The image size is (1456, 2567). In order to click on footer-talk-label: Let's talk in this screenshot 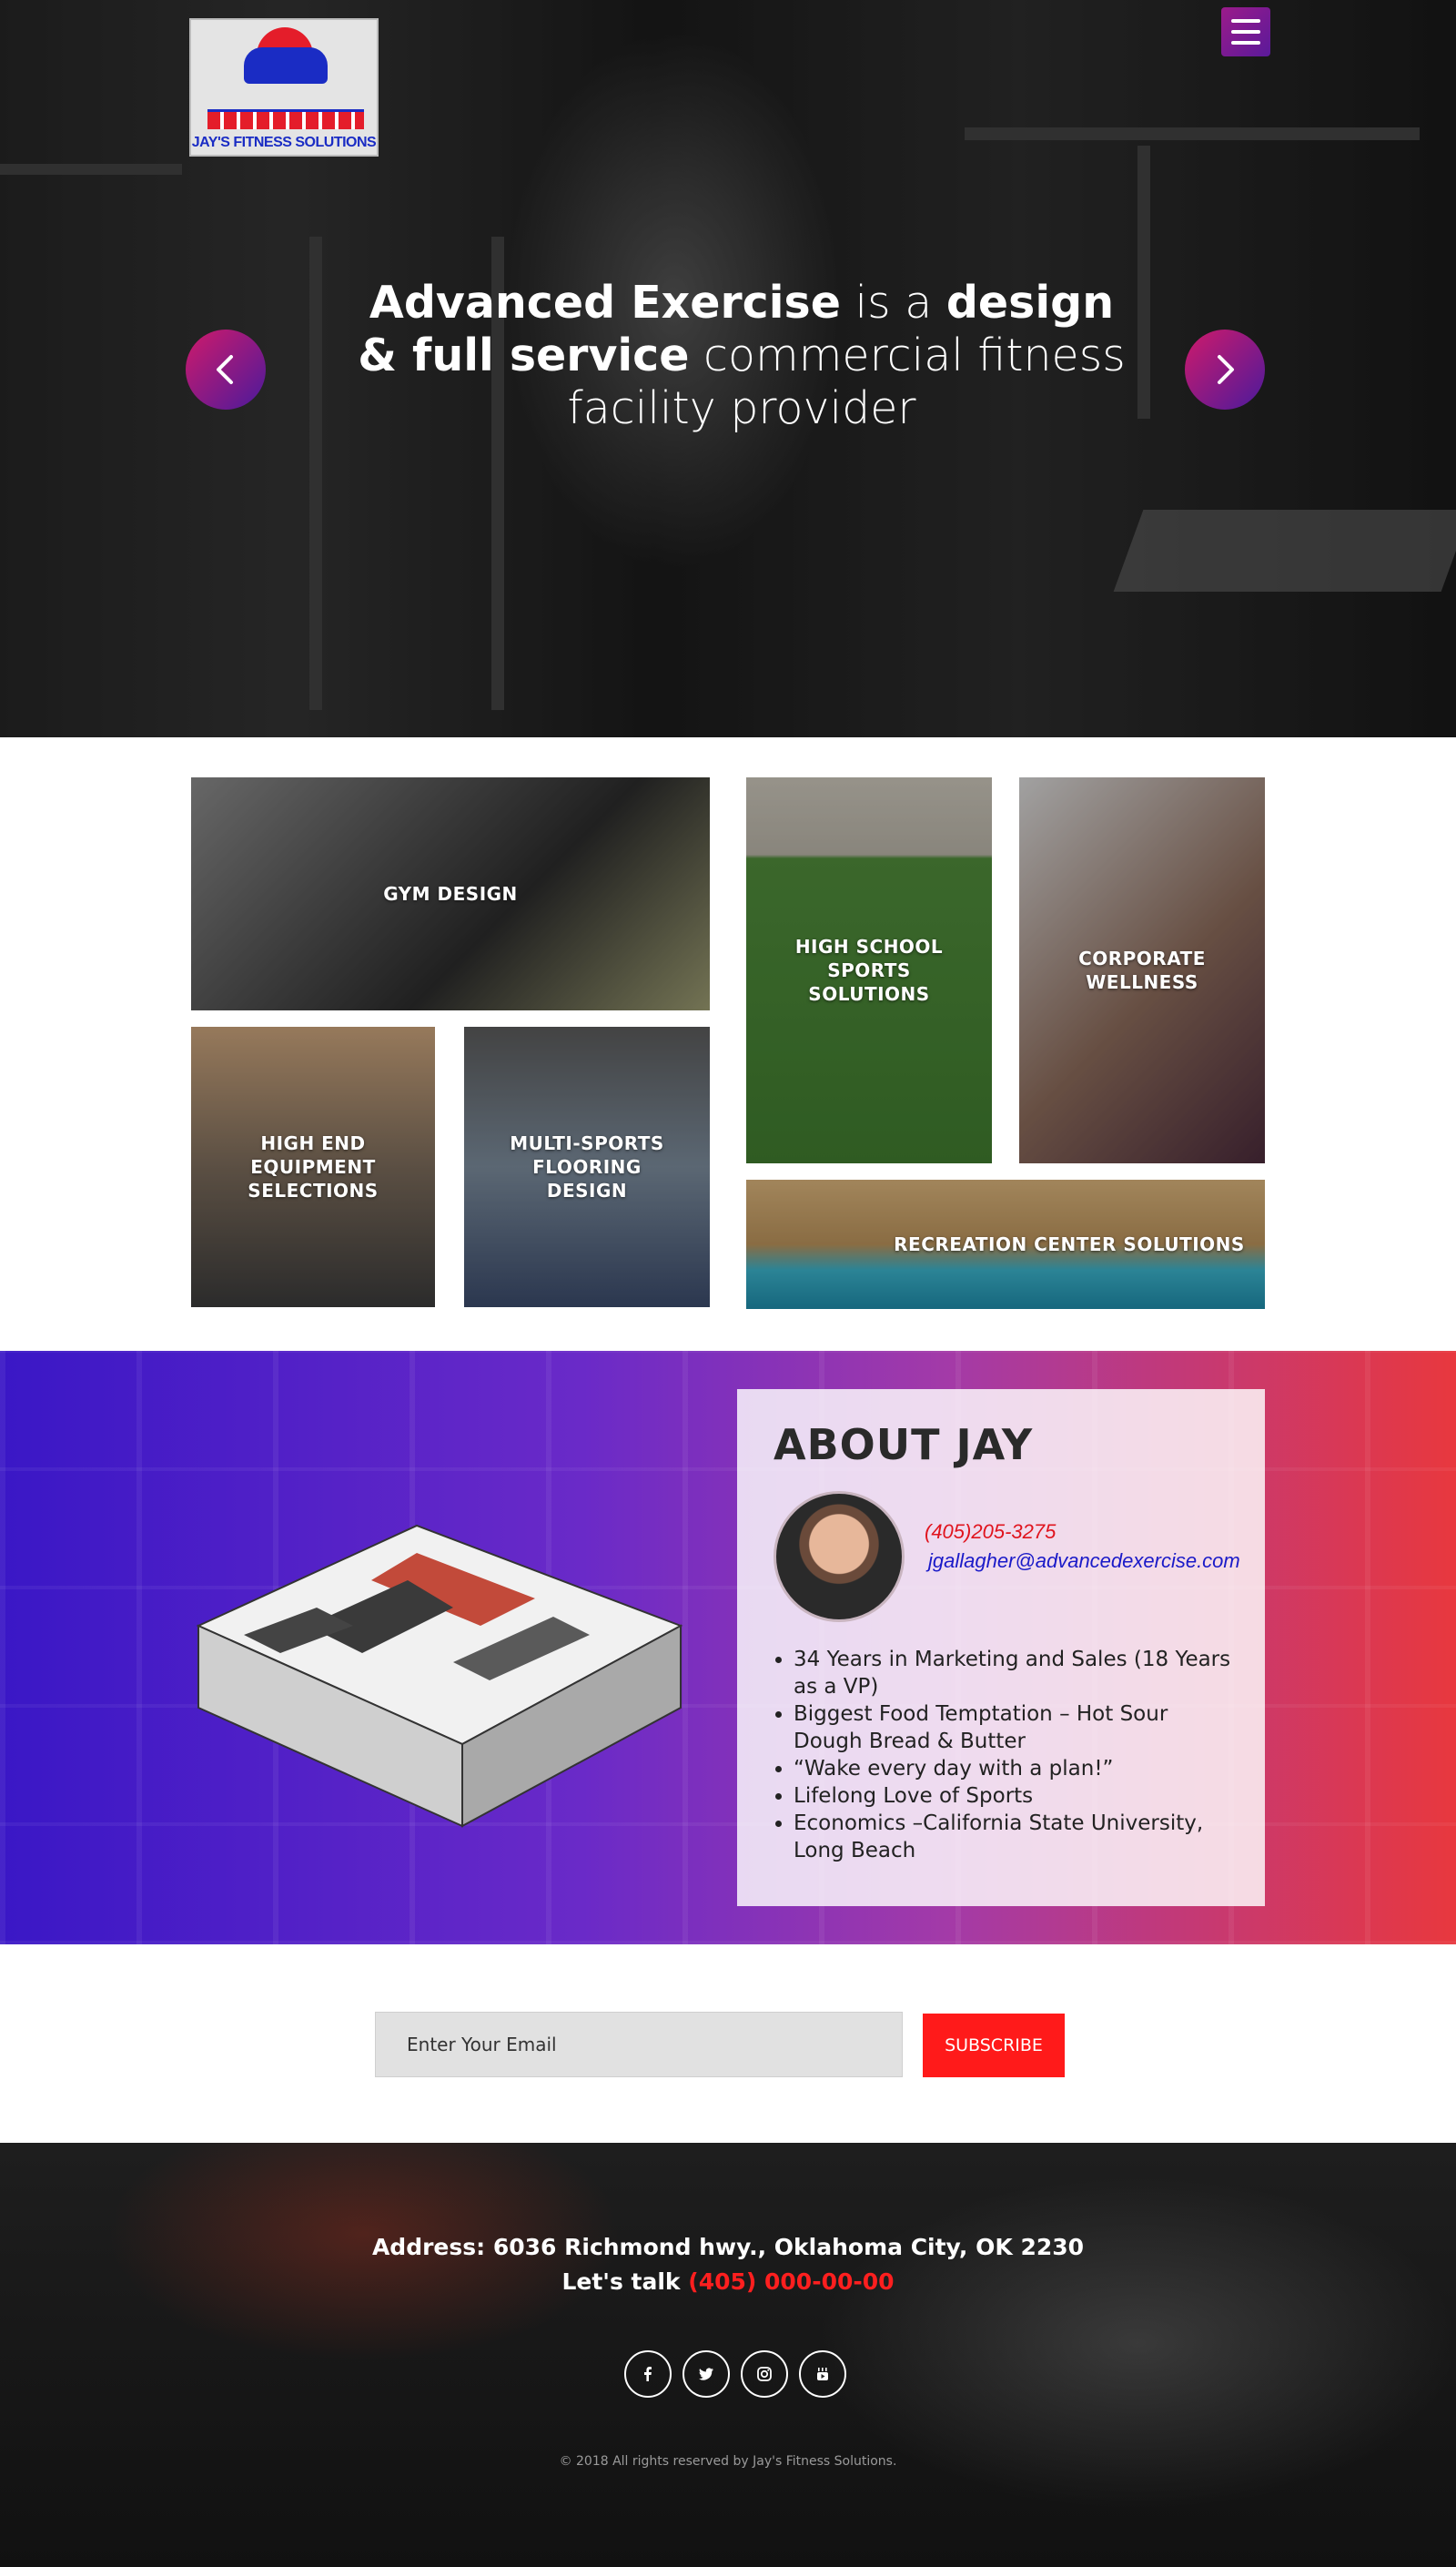, I will do `click(625, 2281)`.